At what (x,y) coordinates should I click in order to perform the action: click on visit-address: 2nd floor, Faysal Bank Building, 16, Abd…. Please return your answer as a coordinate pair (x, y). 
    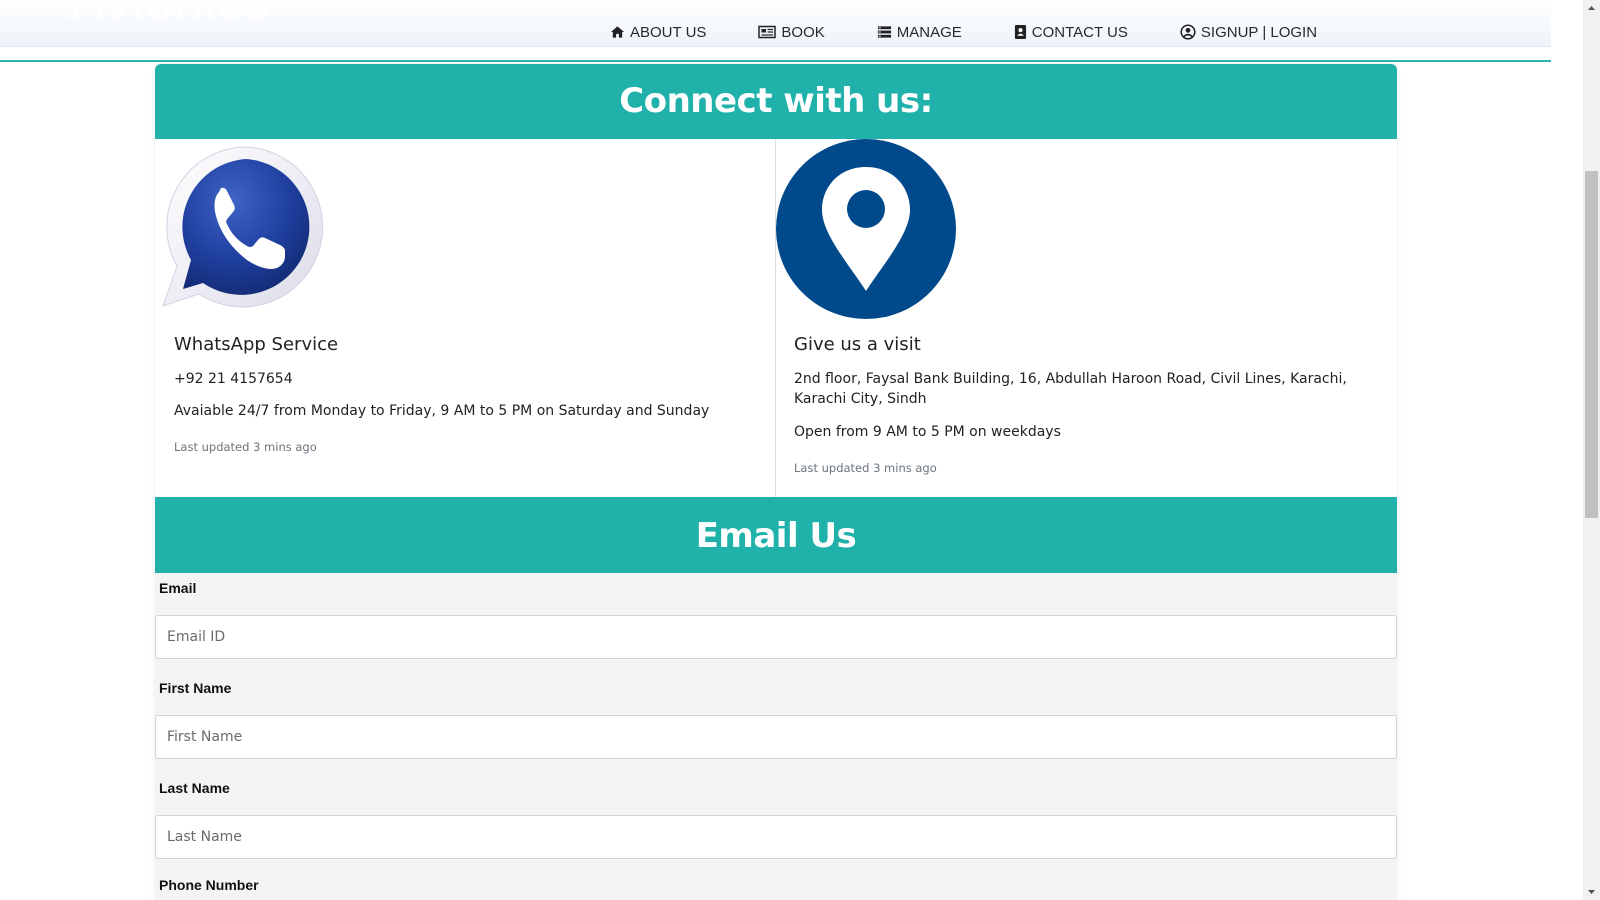
    Looking at the image, I should click on (1070, 389).